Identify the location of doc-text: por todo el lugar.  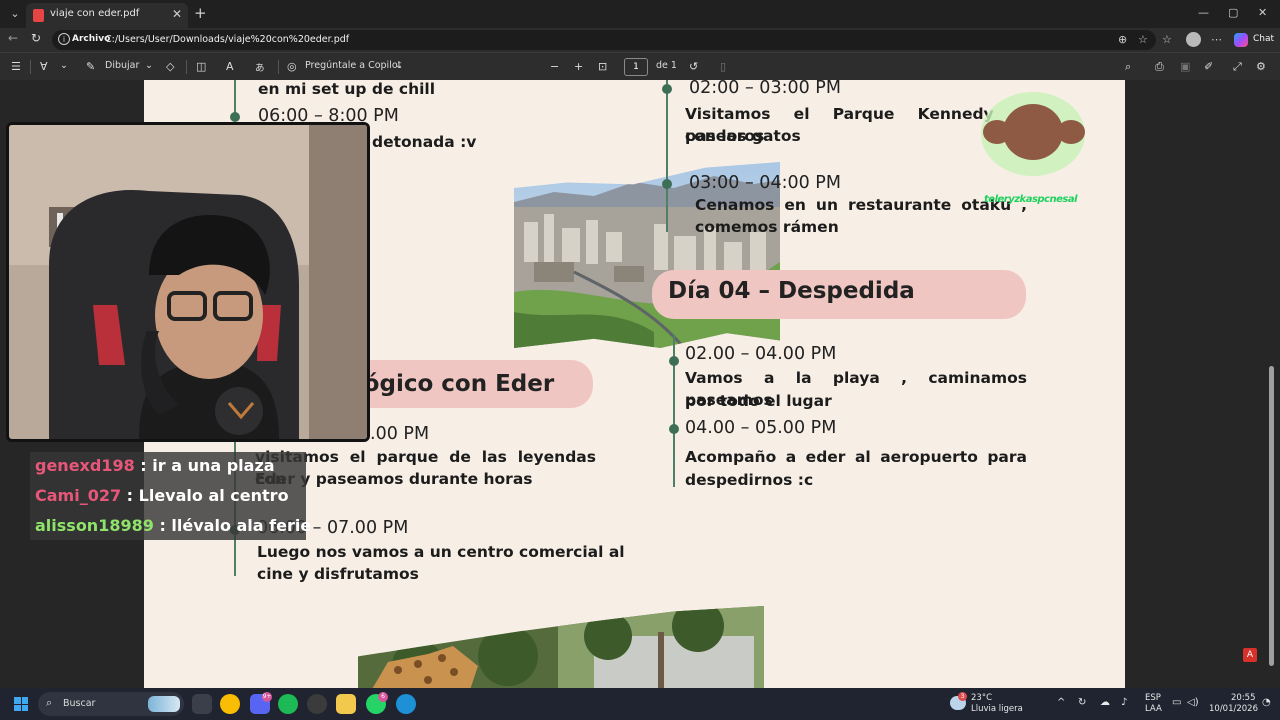
(758, 401).